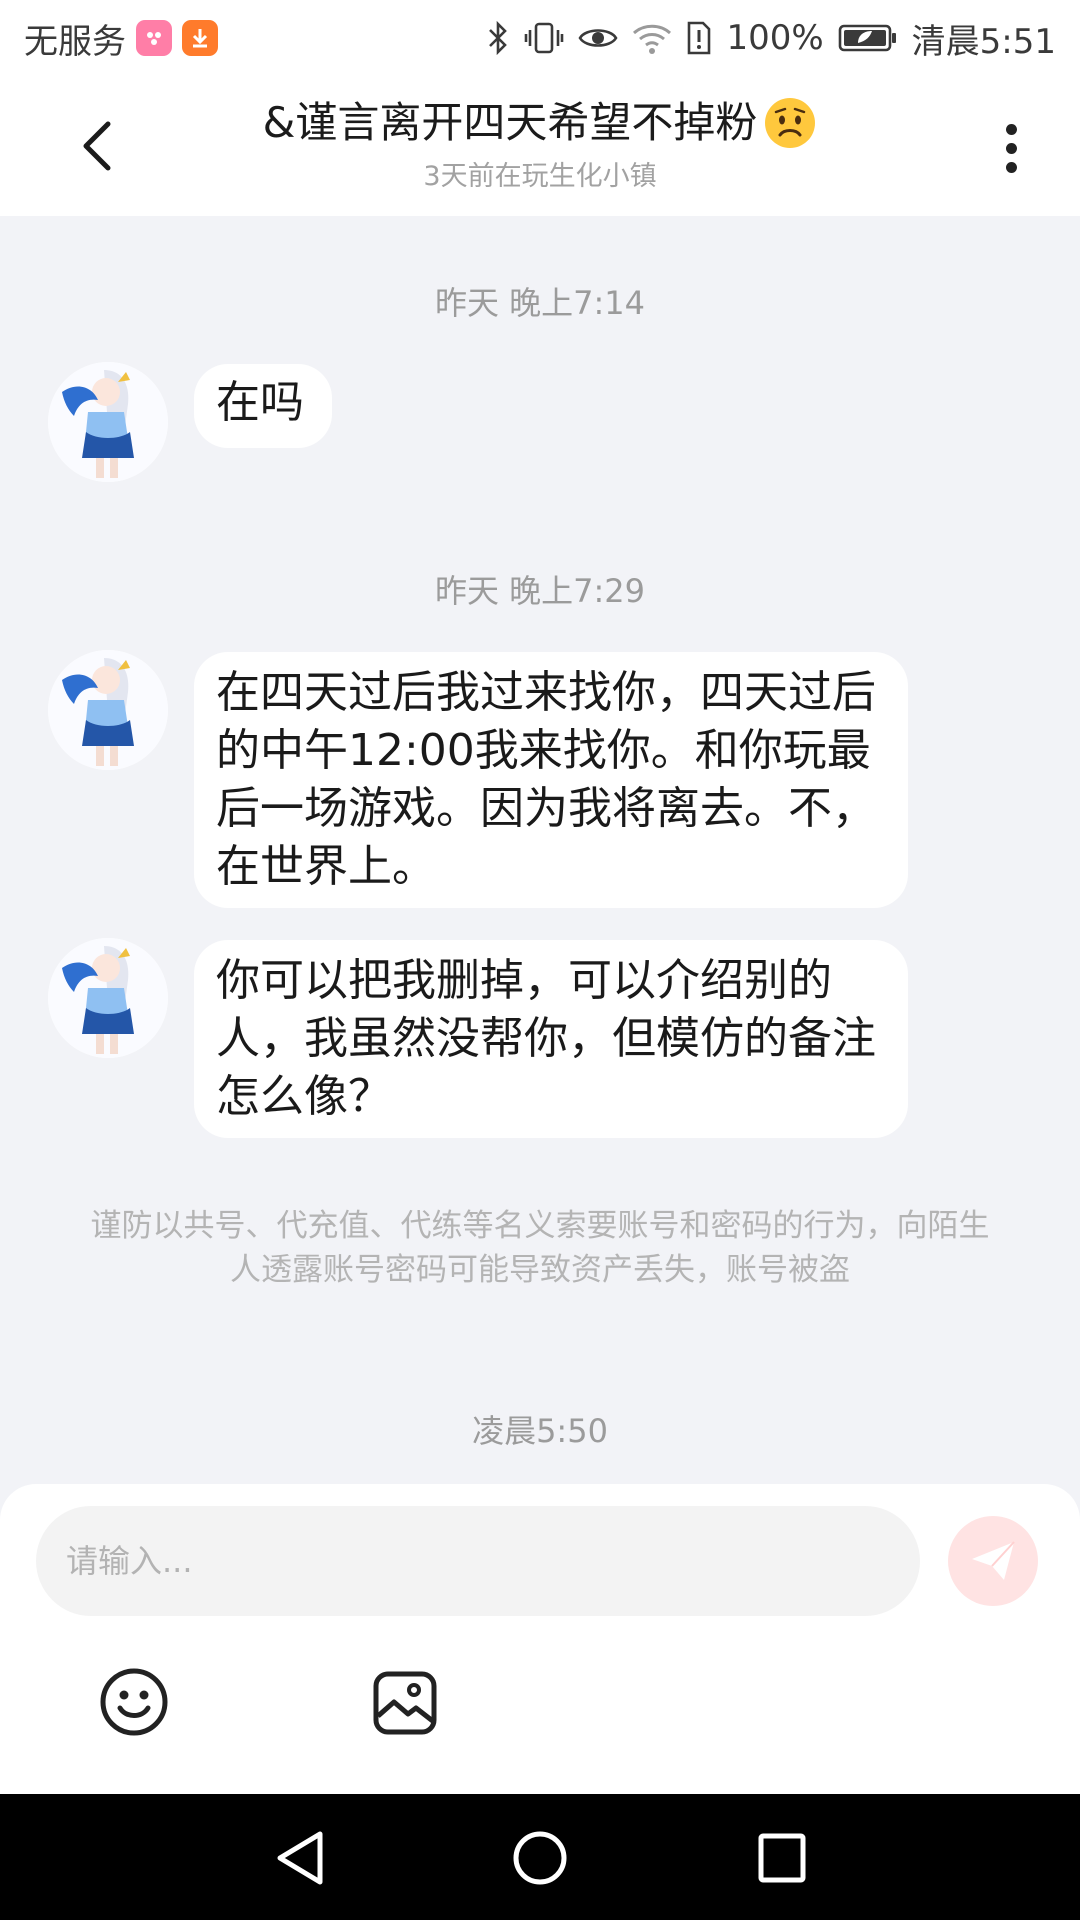  What do you see at coordinates (775, 38) in the screenshot?
I see `battery-percent: 100%` at bounding box center [775, 38].